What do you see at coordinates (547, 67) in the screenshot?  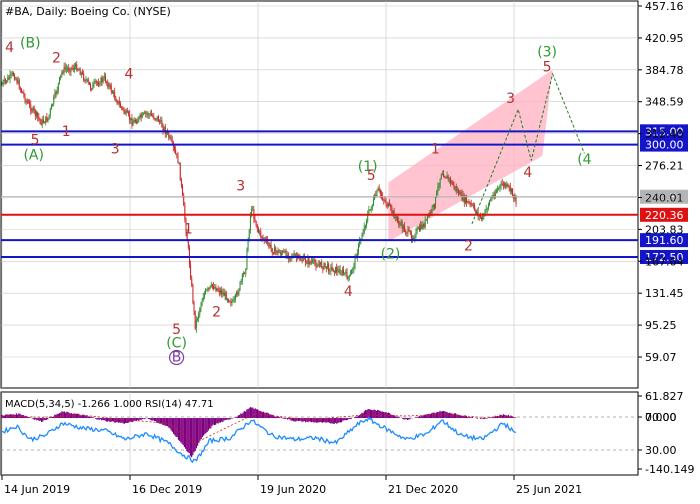 I see `wave-label: 5` at bounding box center [547, 67].